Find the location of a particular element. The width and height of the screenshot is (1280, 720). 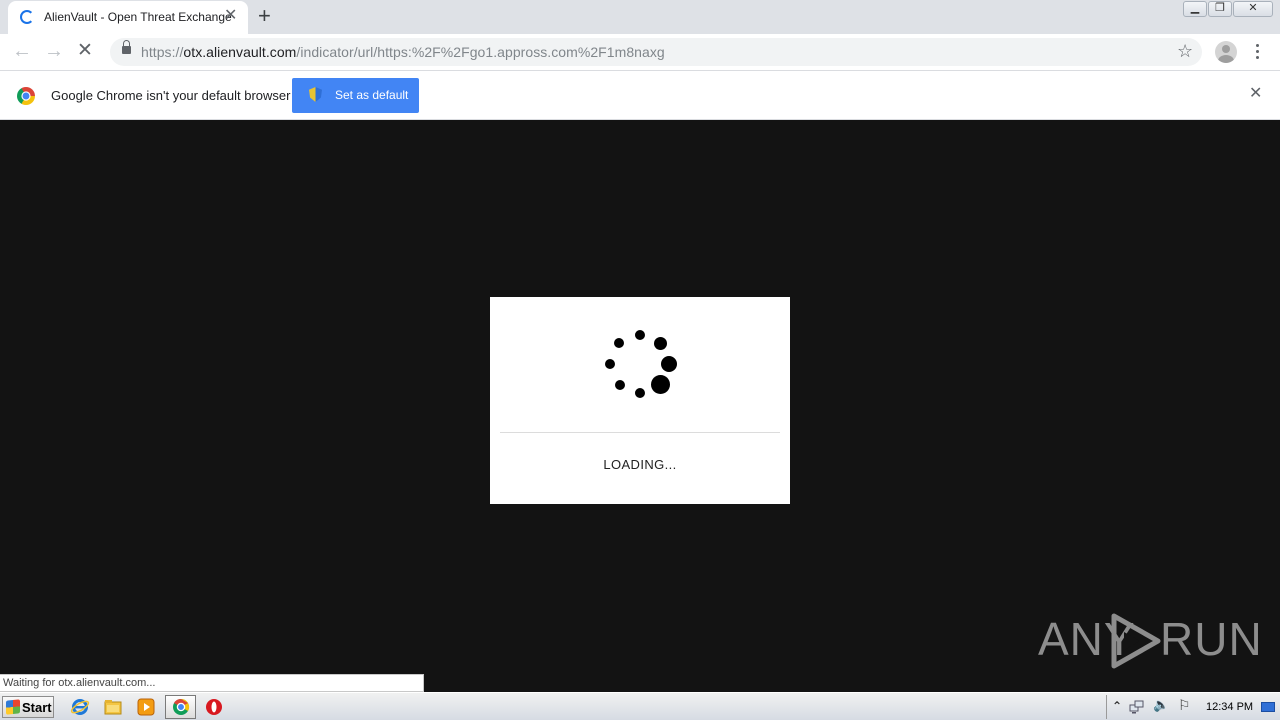

network-icon is located at coordinates (1137, 707).